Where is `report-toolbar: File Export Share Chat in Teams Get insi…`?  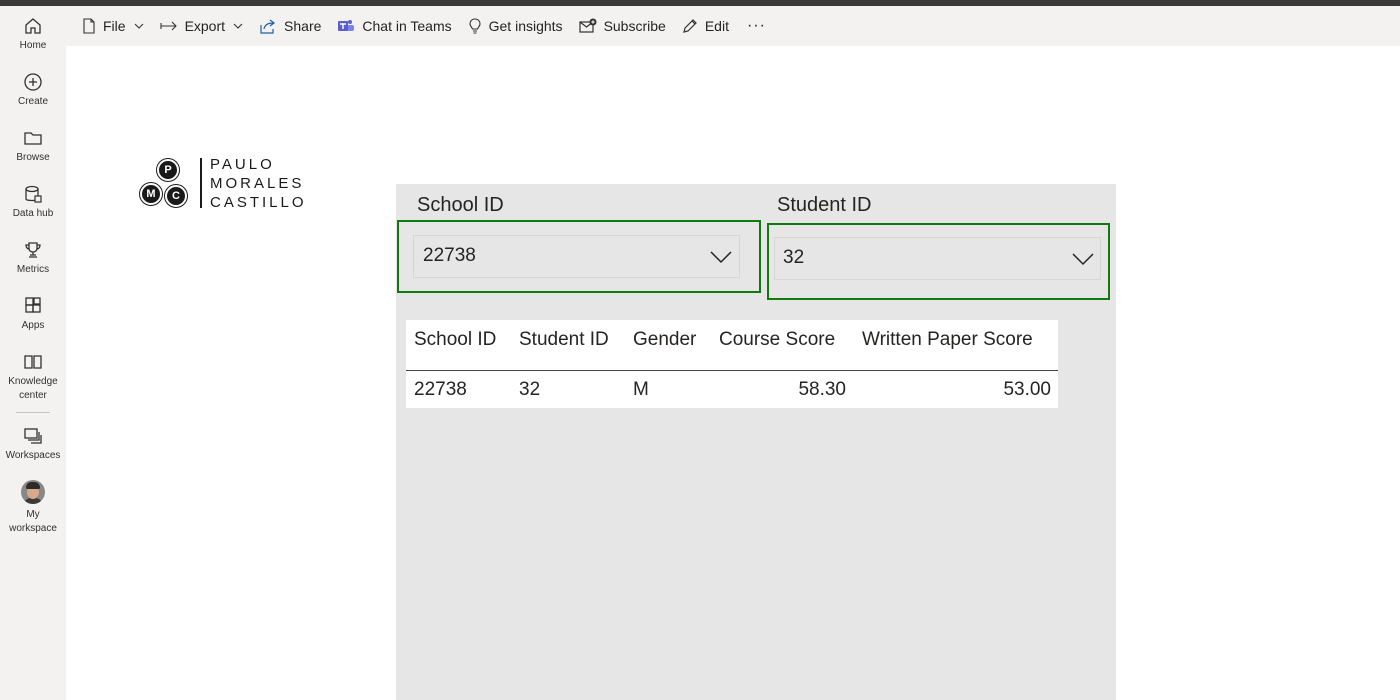
report-toolbar: File Export Share Chat in Teams Get insi… is located at coordinates (733, 26).